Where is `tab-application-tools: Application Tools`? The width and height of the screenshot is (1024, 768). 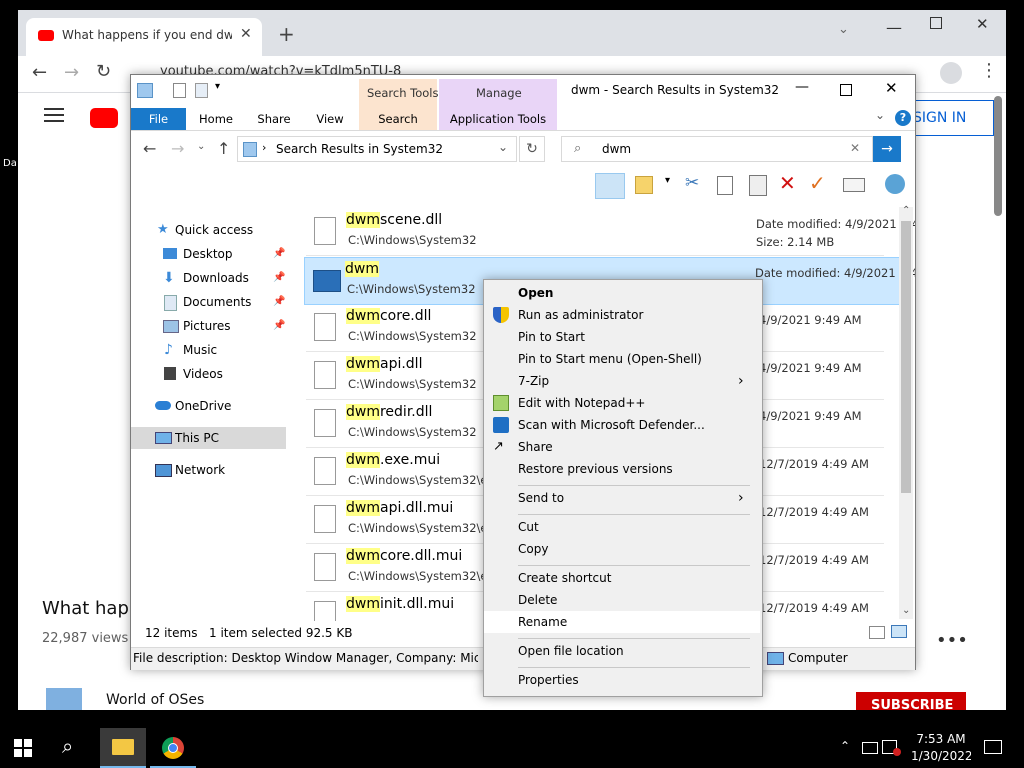 tab-application-tools: Application Tools is located at coordinates (498, 119).